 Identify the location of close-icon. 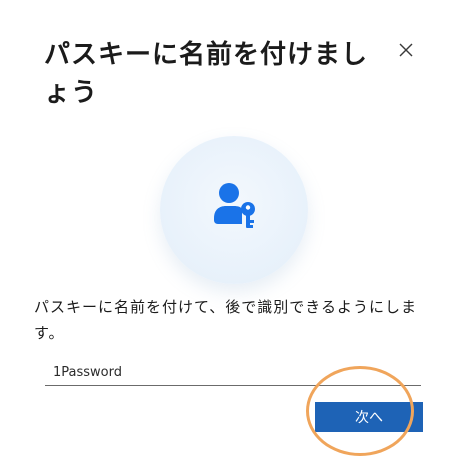
(406, 50).